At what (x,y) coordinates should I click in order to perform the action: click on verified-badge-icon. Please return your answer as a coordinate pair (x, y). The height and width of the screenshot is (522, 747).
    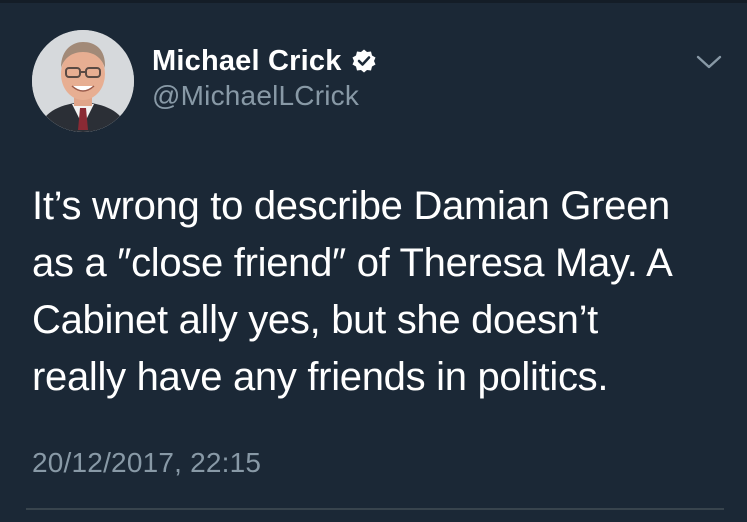
    Looking at the image, I should click on (364, 61).